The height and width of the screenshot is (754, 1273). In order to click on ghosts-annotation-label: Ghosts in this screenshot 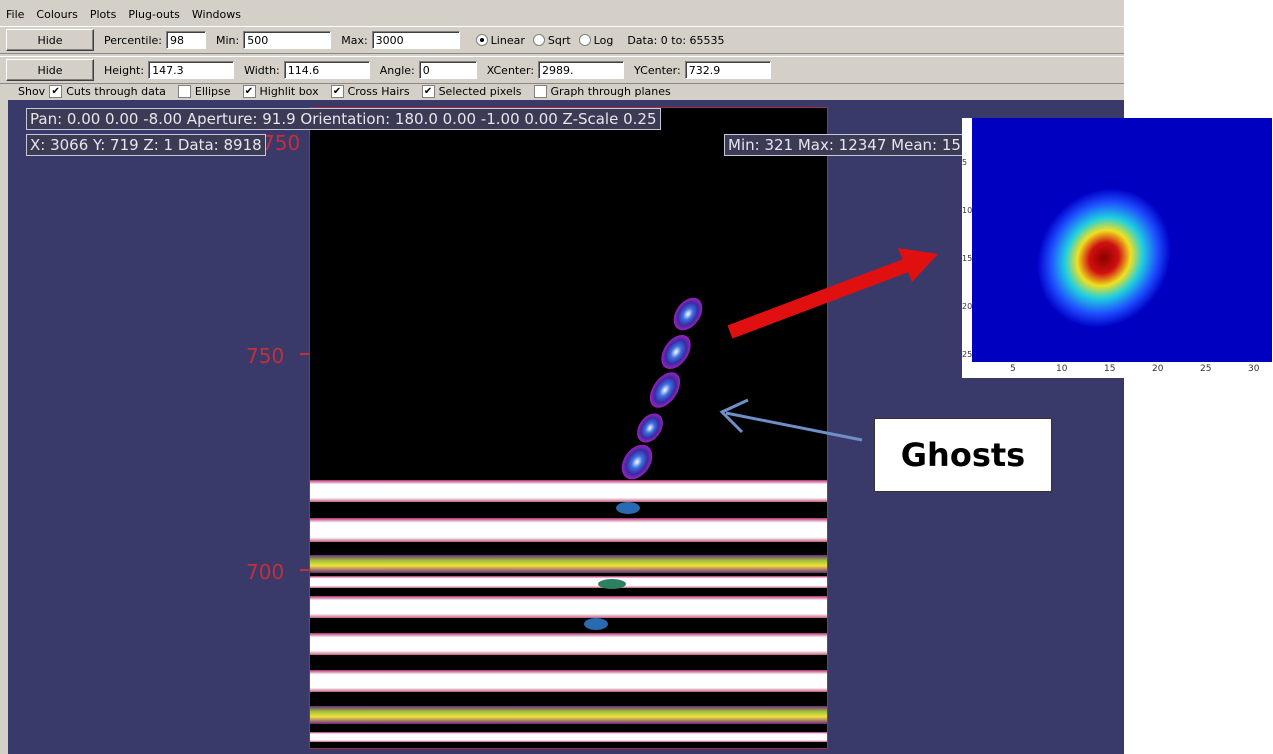, I will do `click(963, 455)`.